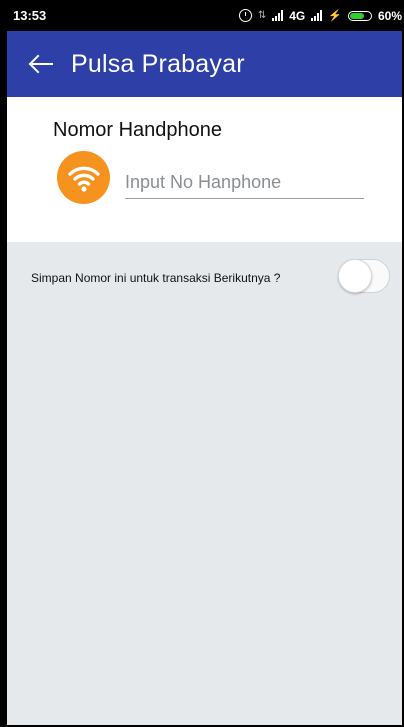 This screenshot has height=727, width=404. What do you see at coordinates (355, 276) in the screenshot?
I see `toggle-knob` at bounding box center [355, 276].